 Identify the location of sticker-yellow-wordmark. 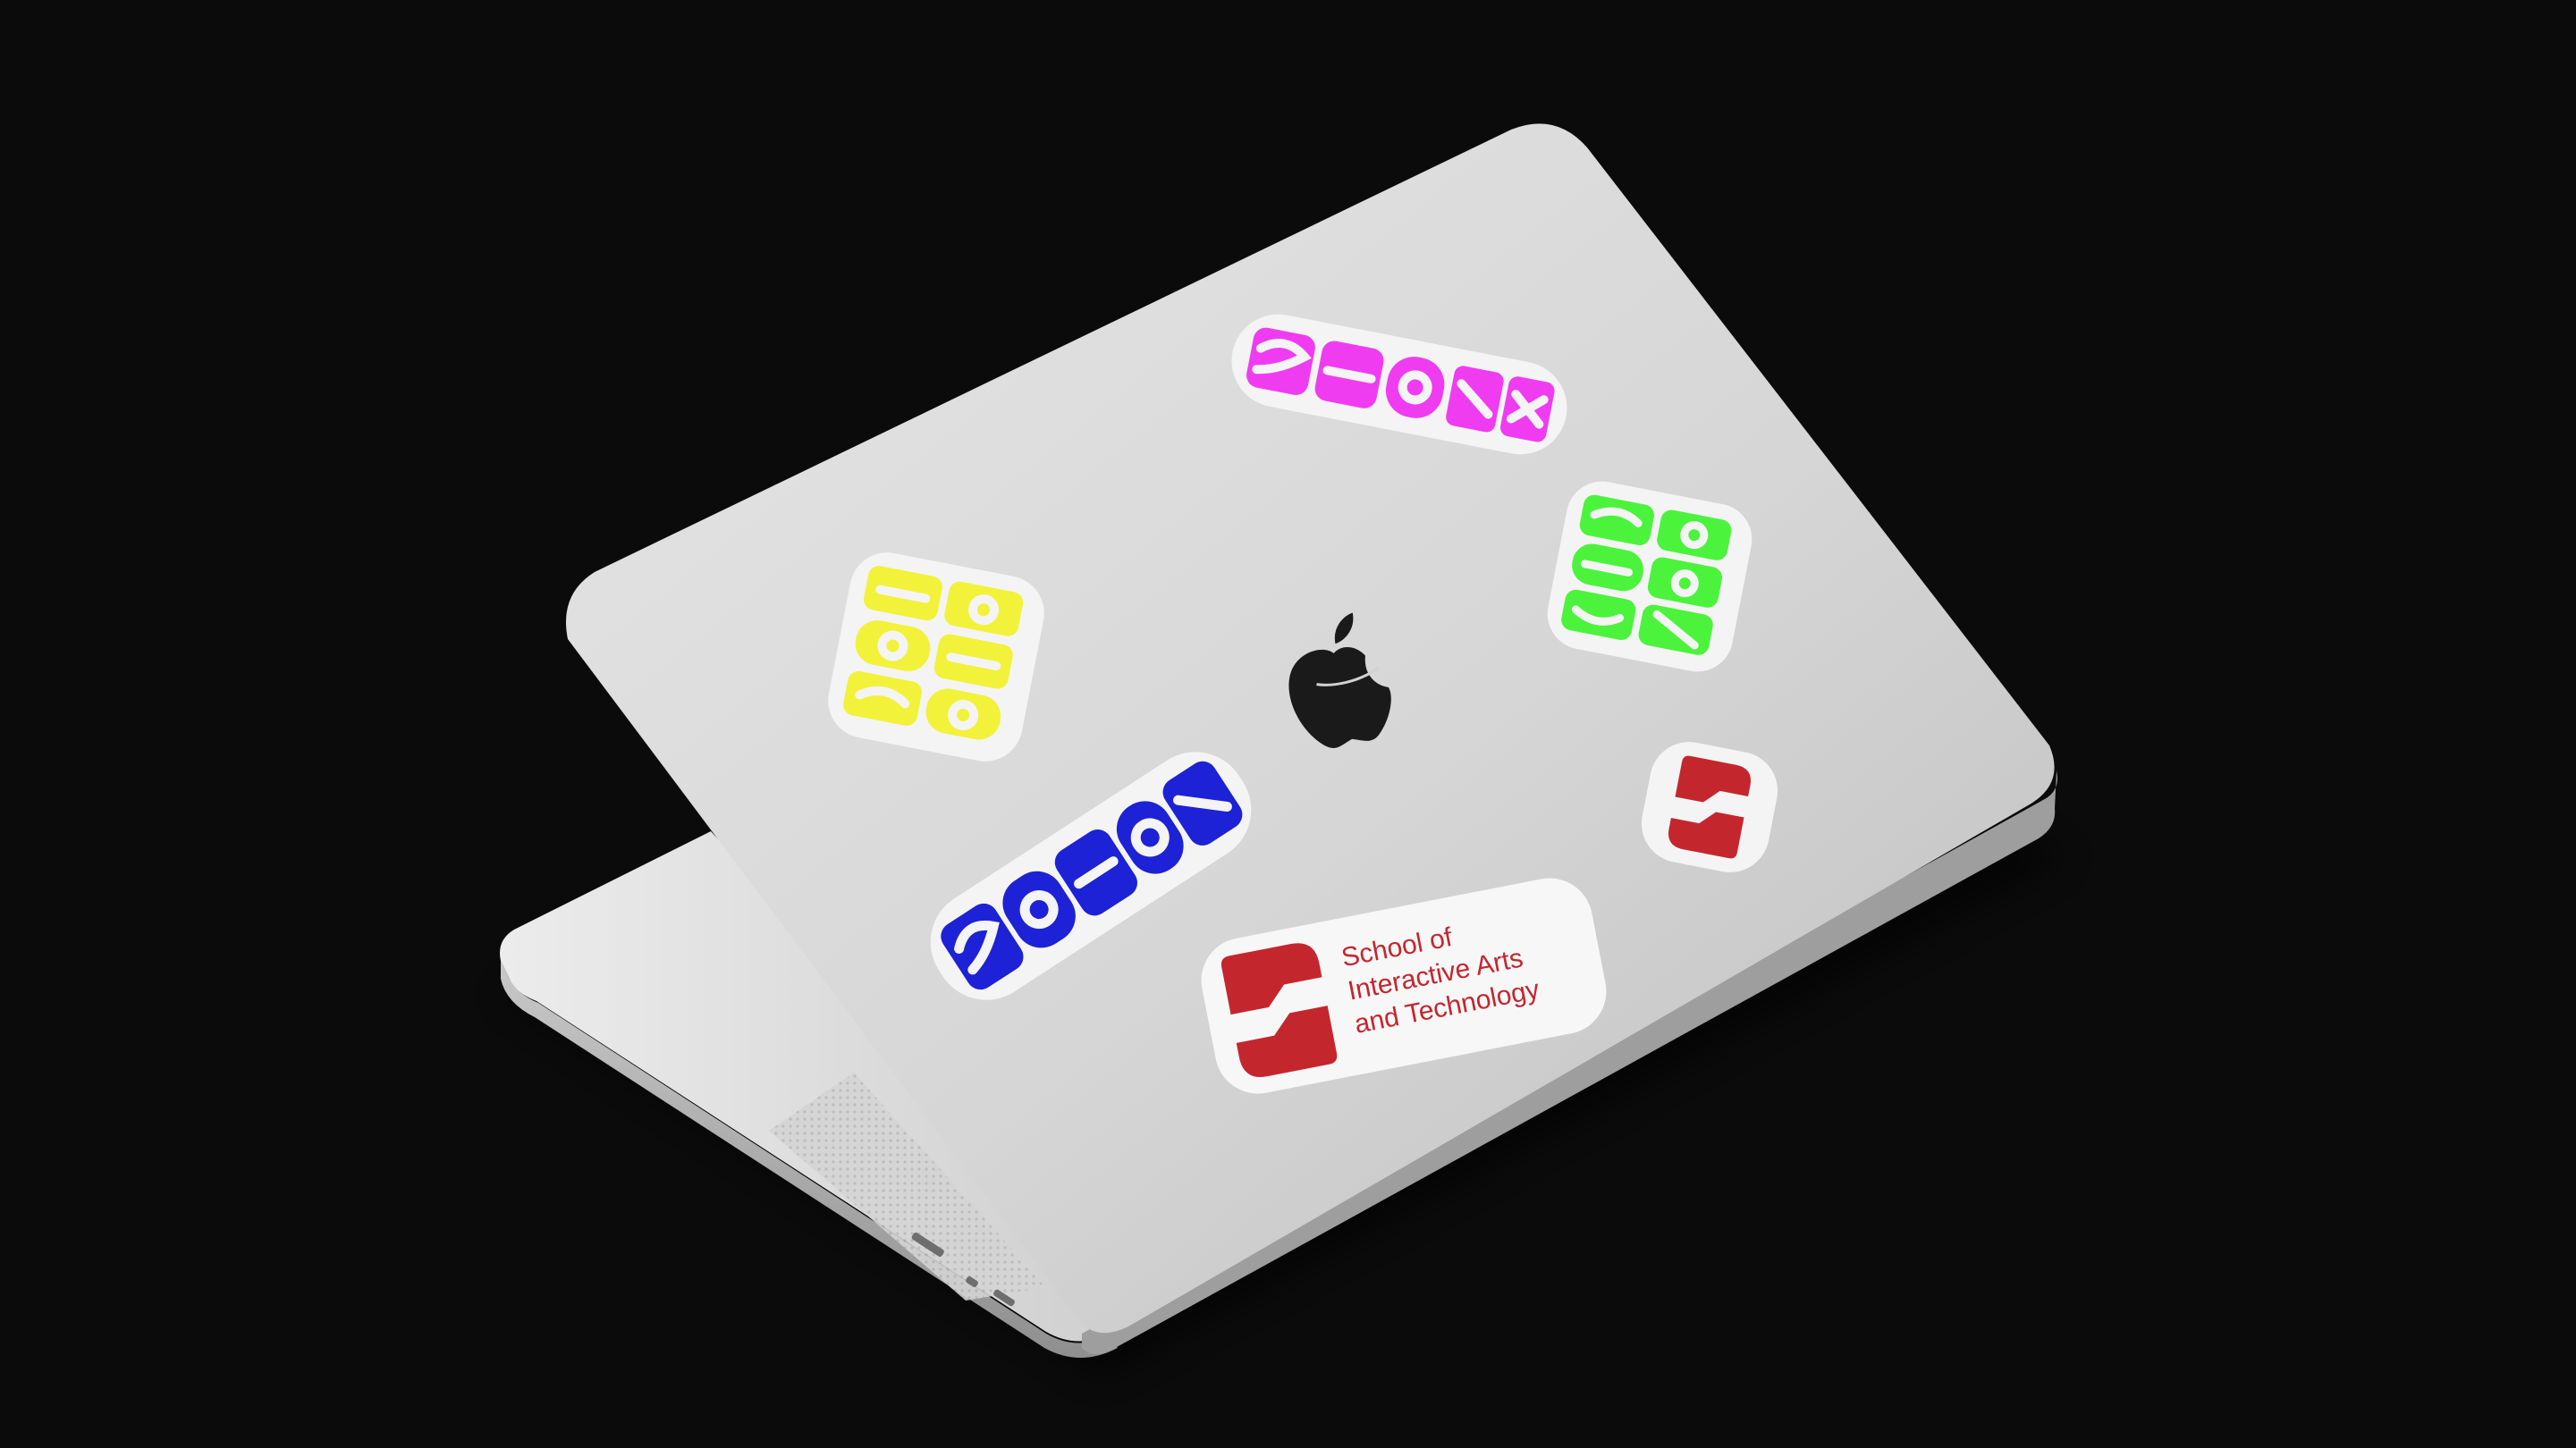
(936, 657).